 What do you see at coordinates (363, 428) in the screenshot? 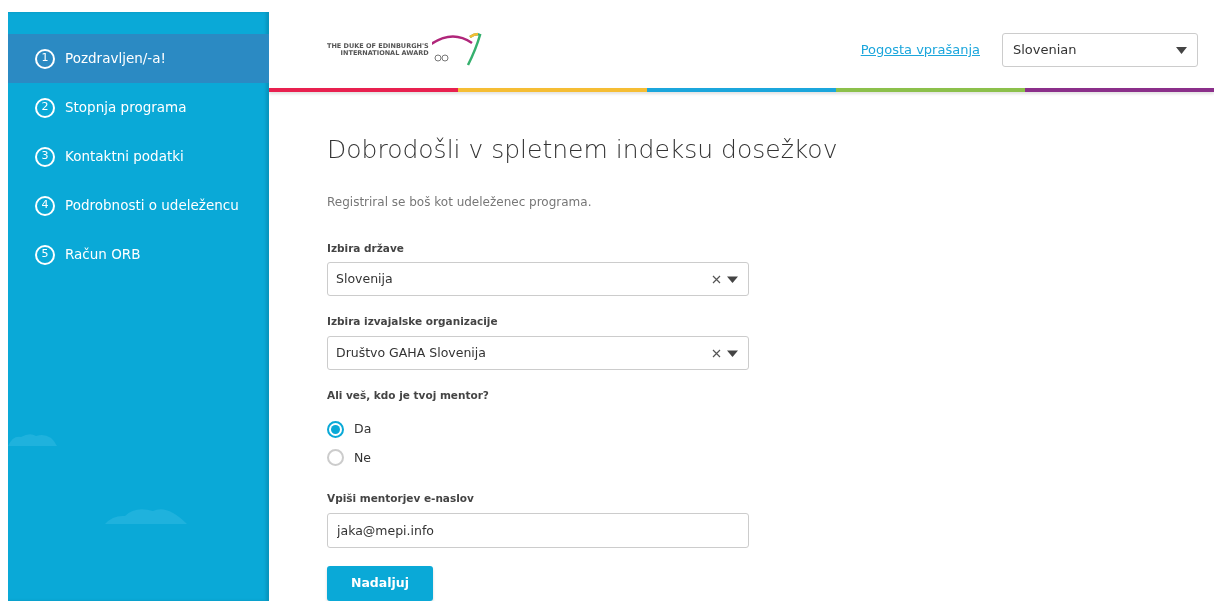
I see `radio-label: Da` at bounding box center [363, 428].